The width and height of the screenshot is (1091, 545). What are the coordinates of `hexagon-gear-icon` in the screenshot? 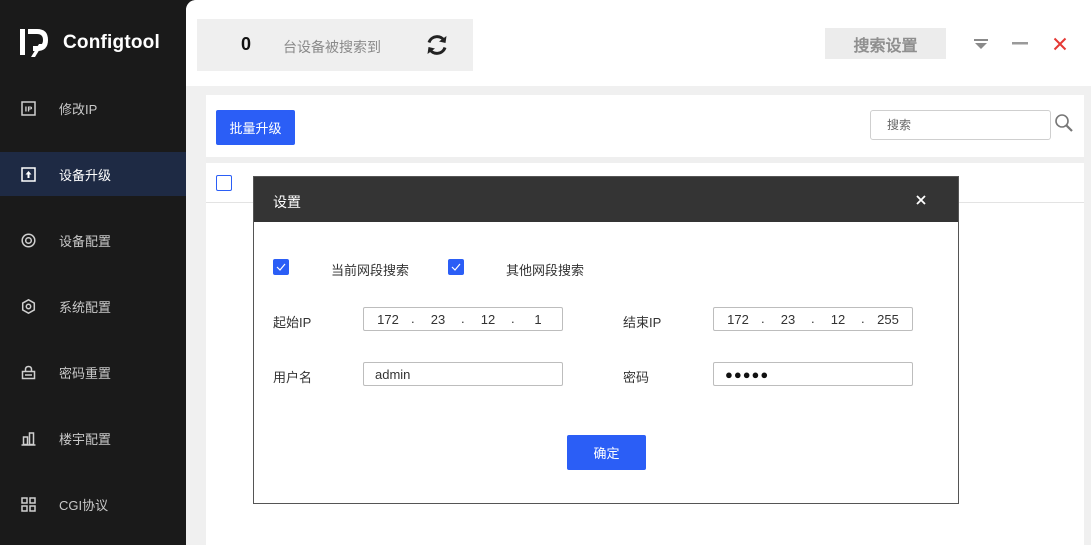 It's located at (28, 306).